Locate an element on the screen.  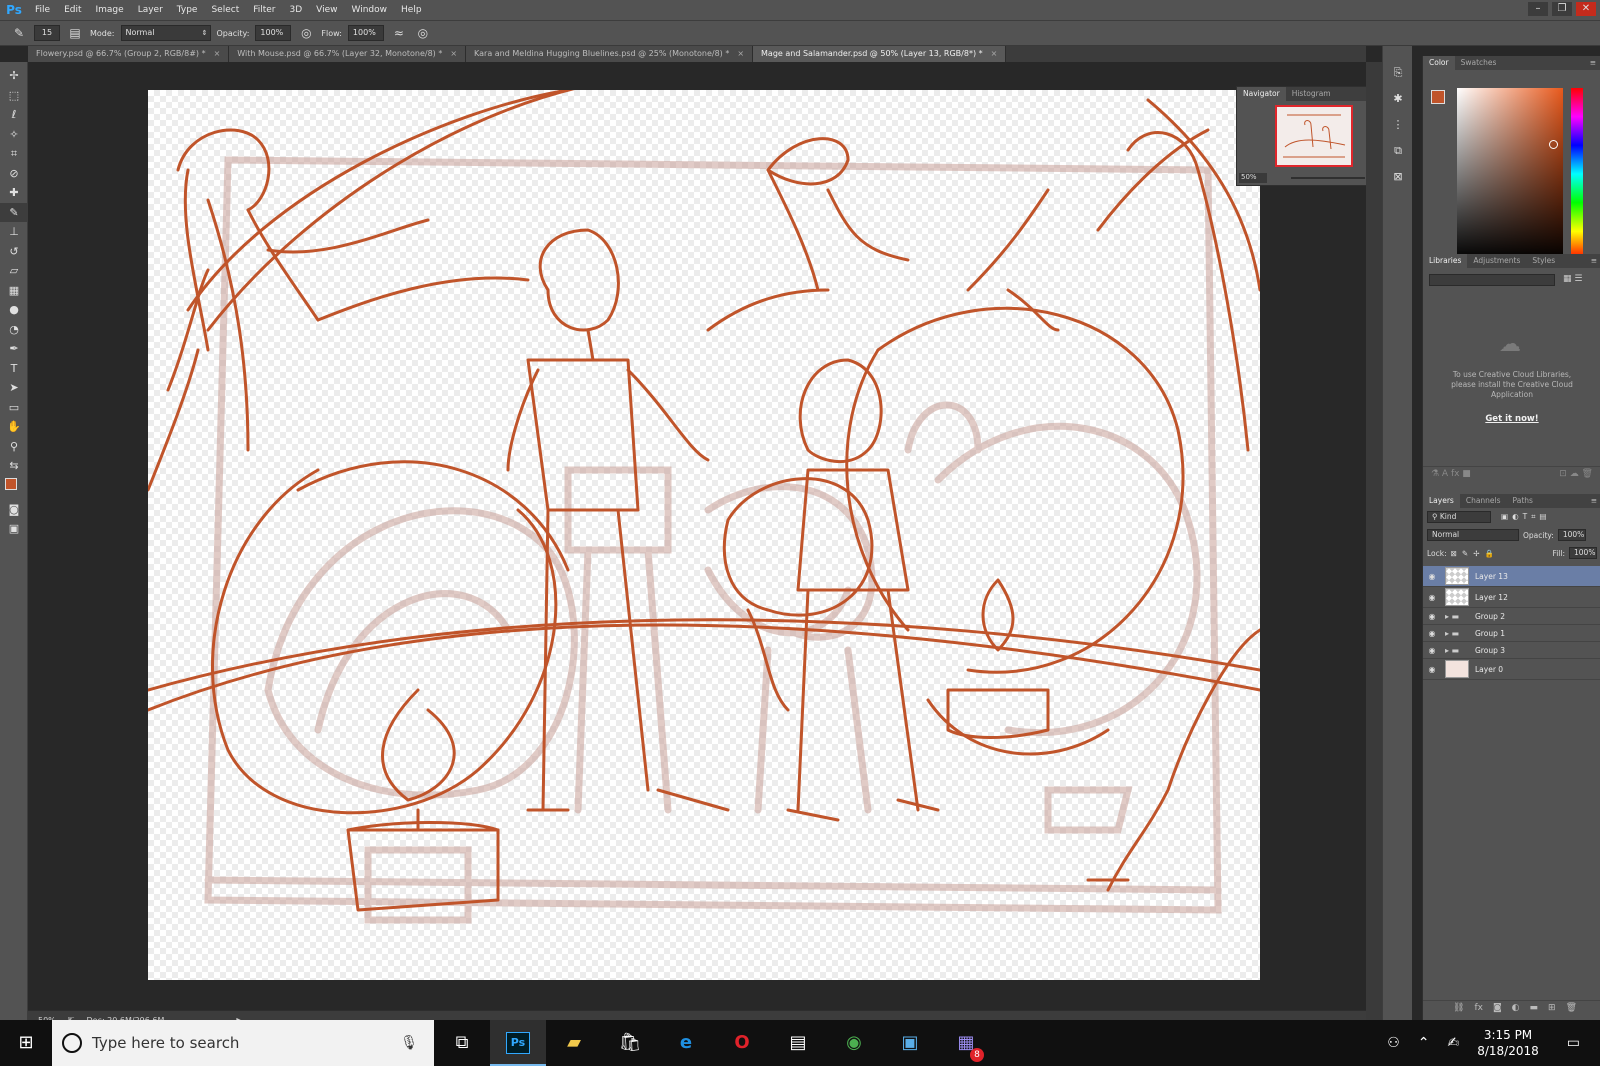
vertical-scrollbar is located at coordinates (1374, 546).